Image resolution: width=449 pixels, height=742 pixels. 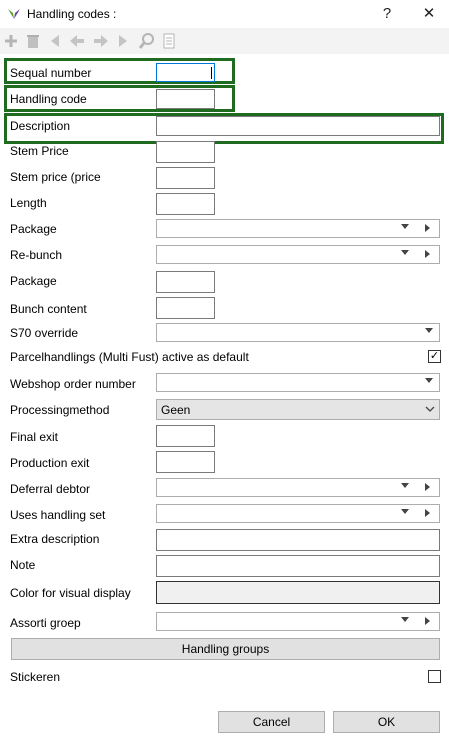 I want to click on bunch-content-label: Bunch content, so click(x=48, y=309).